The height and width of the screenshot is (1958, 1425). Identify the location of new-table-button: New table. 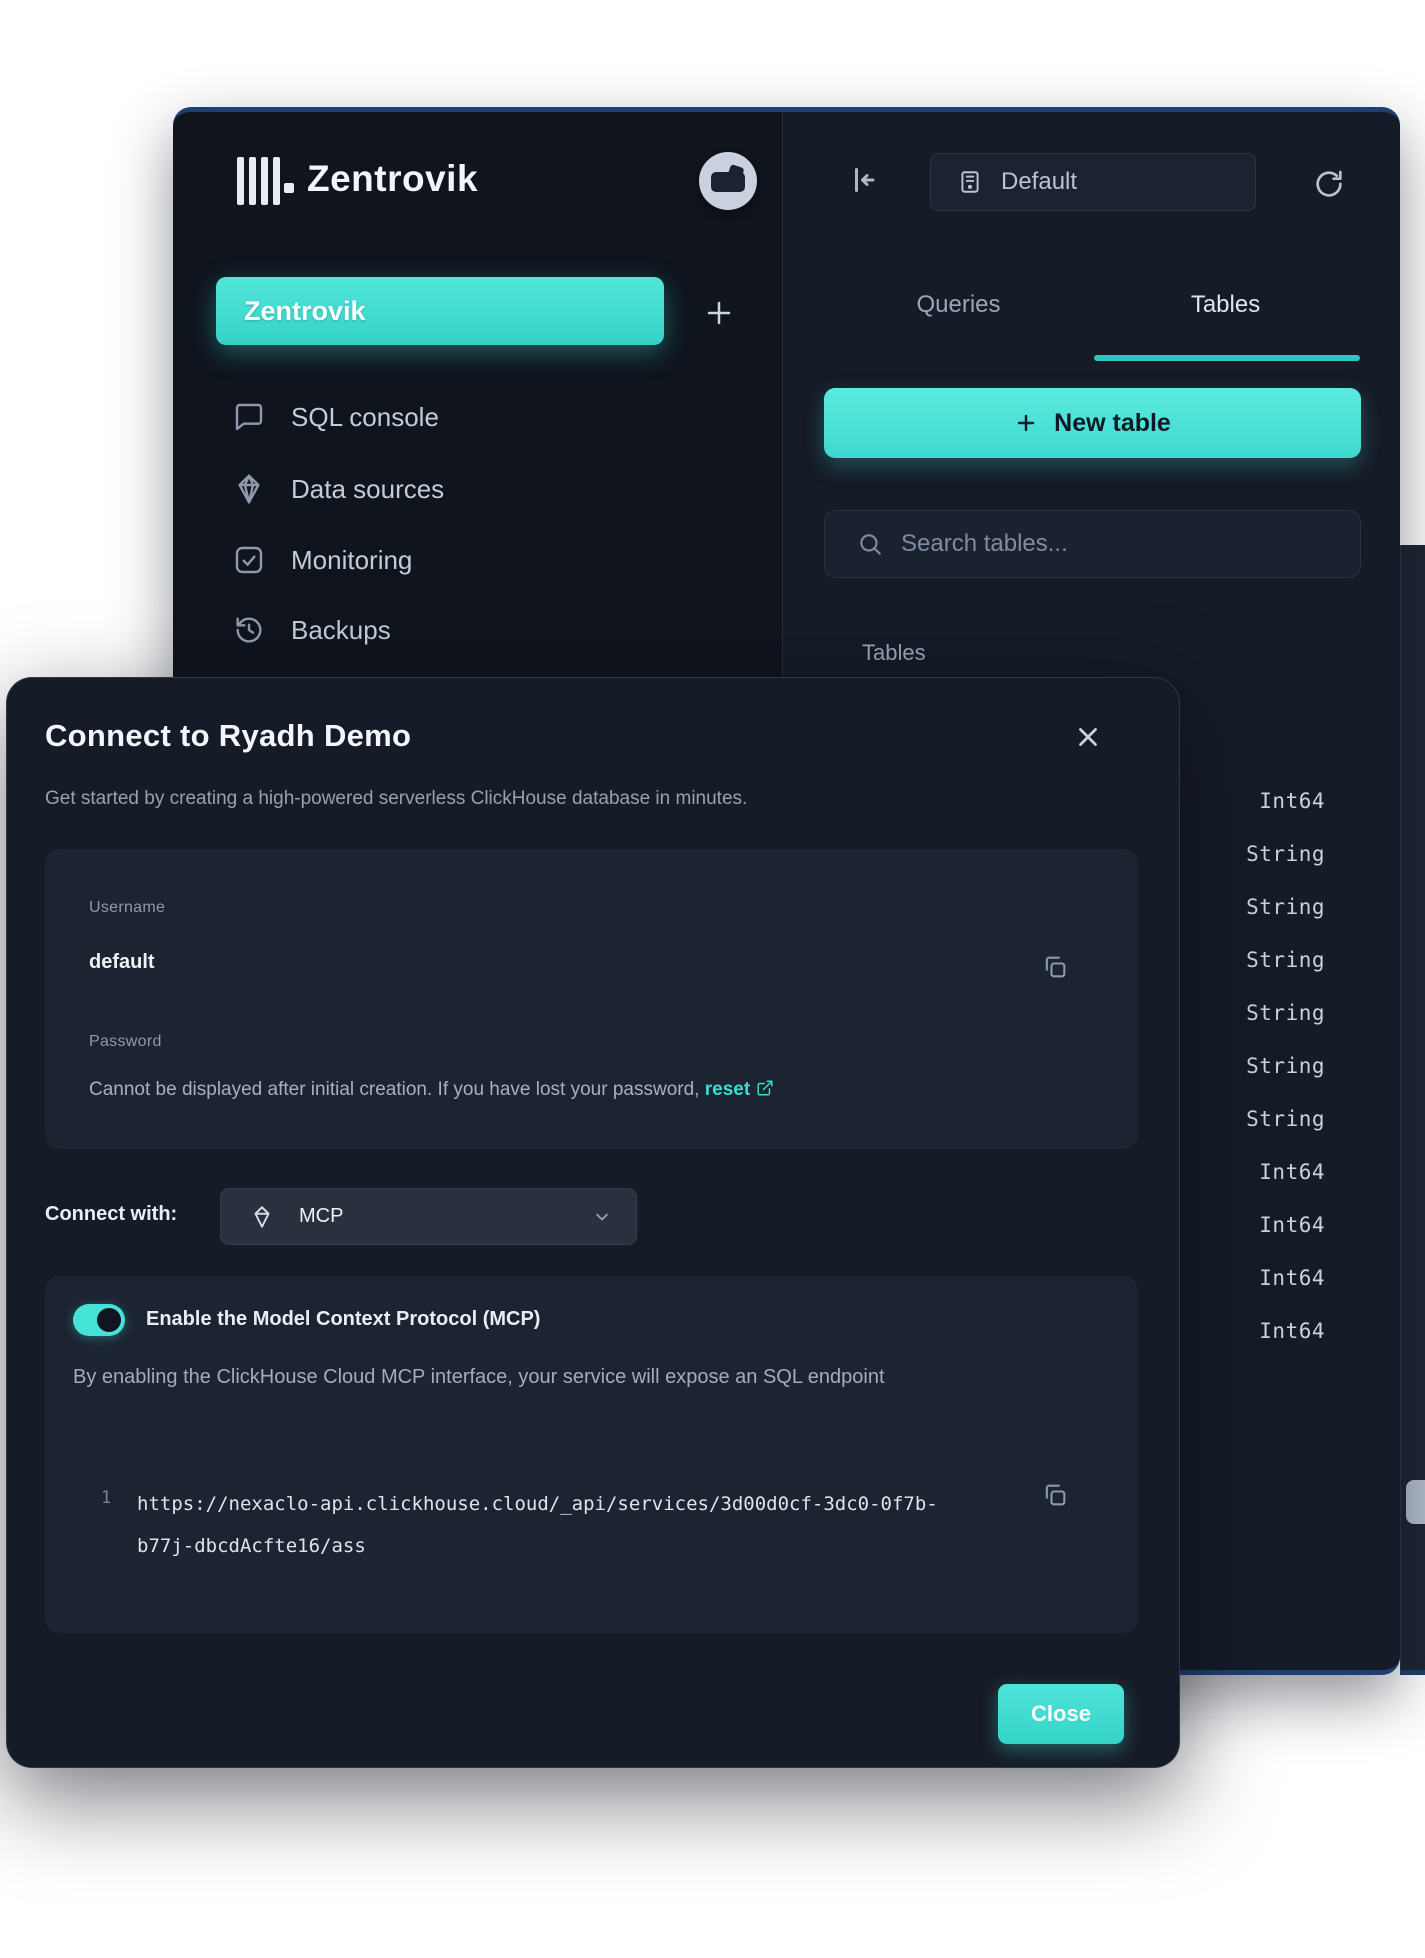
(1092, 423).